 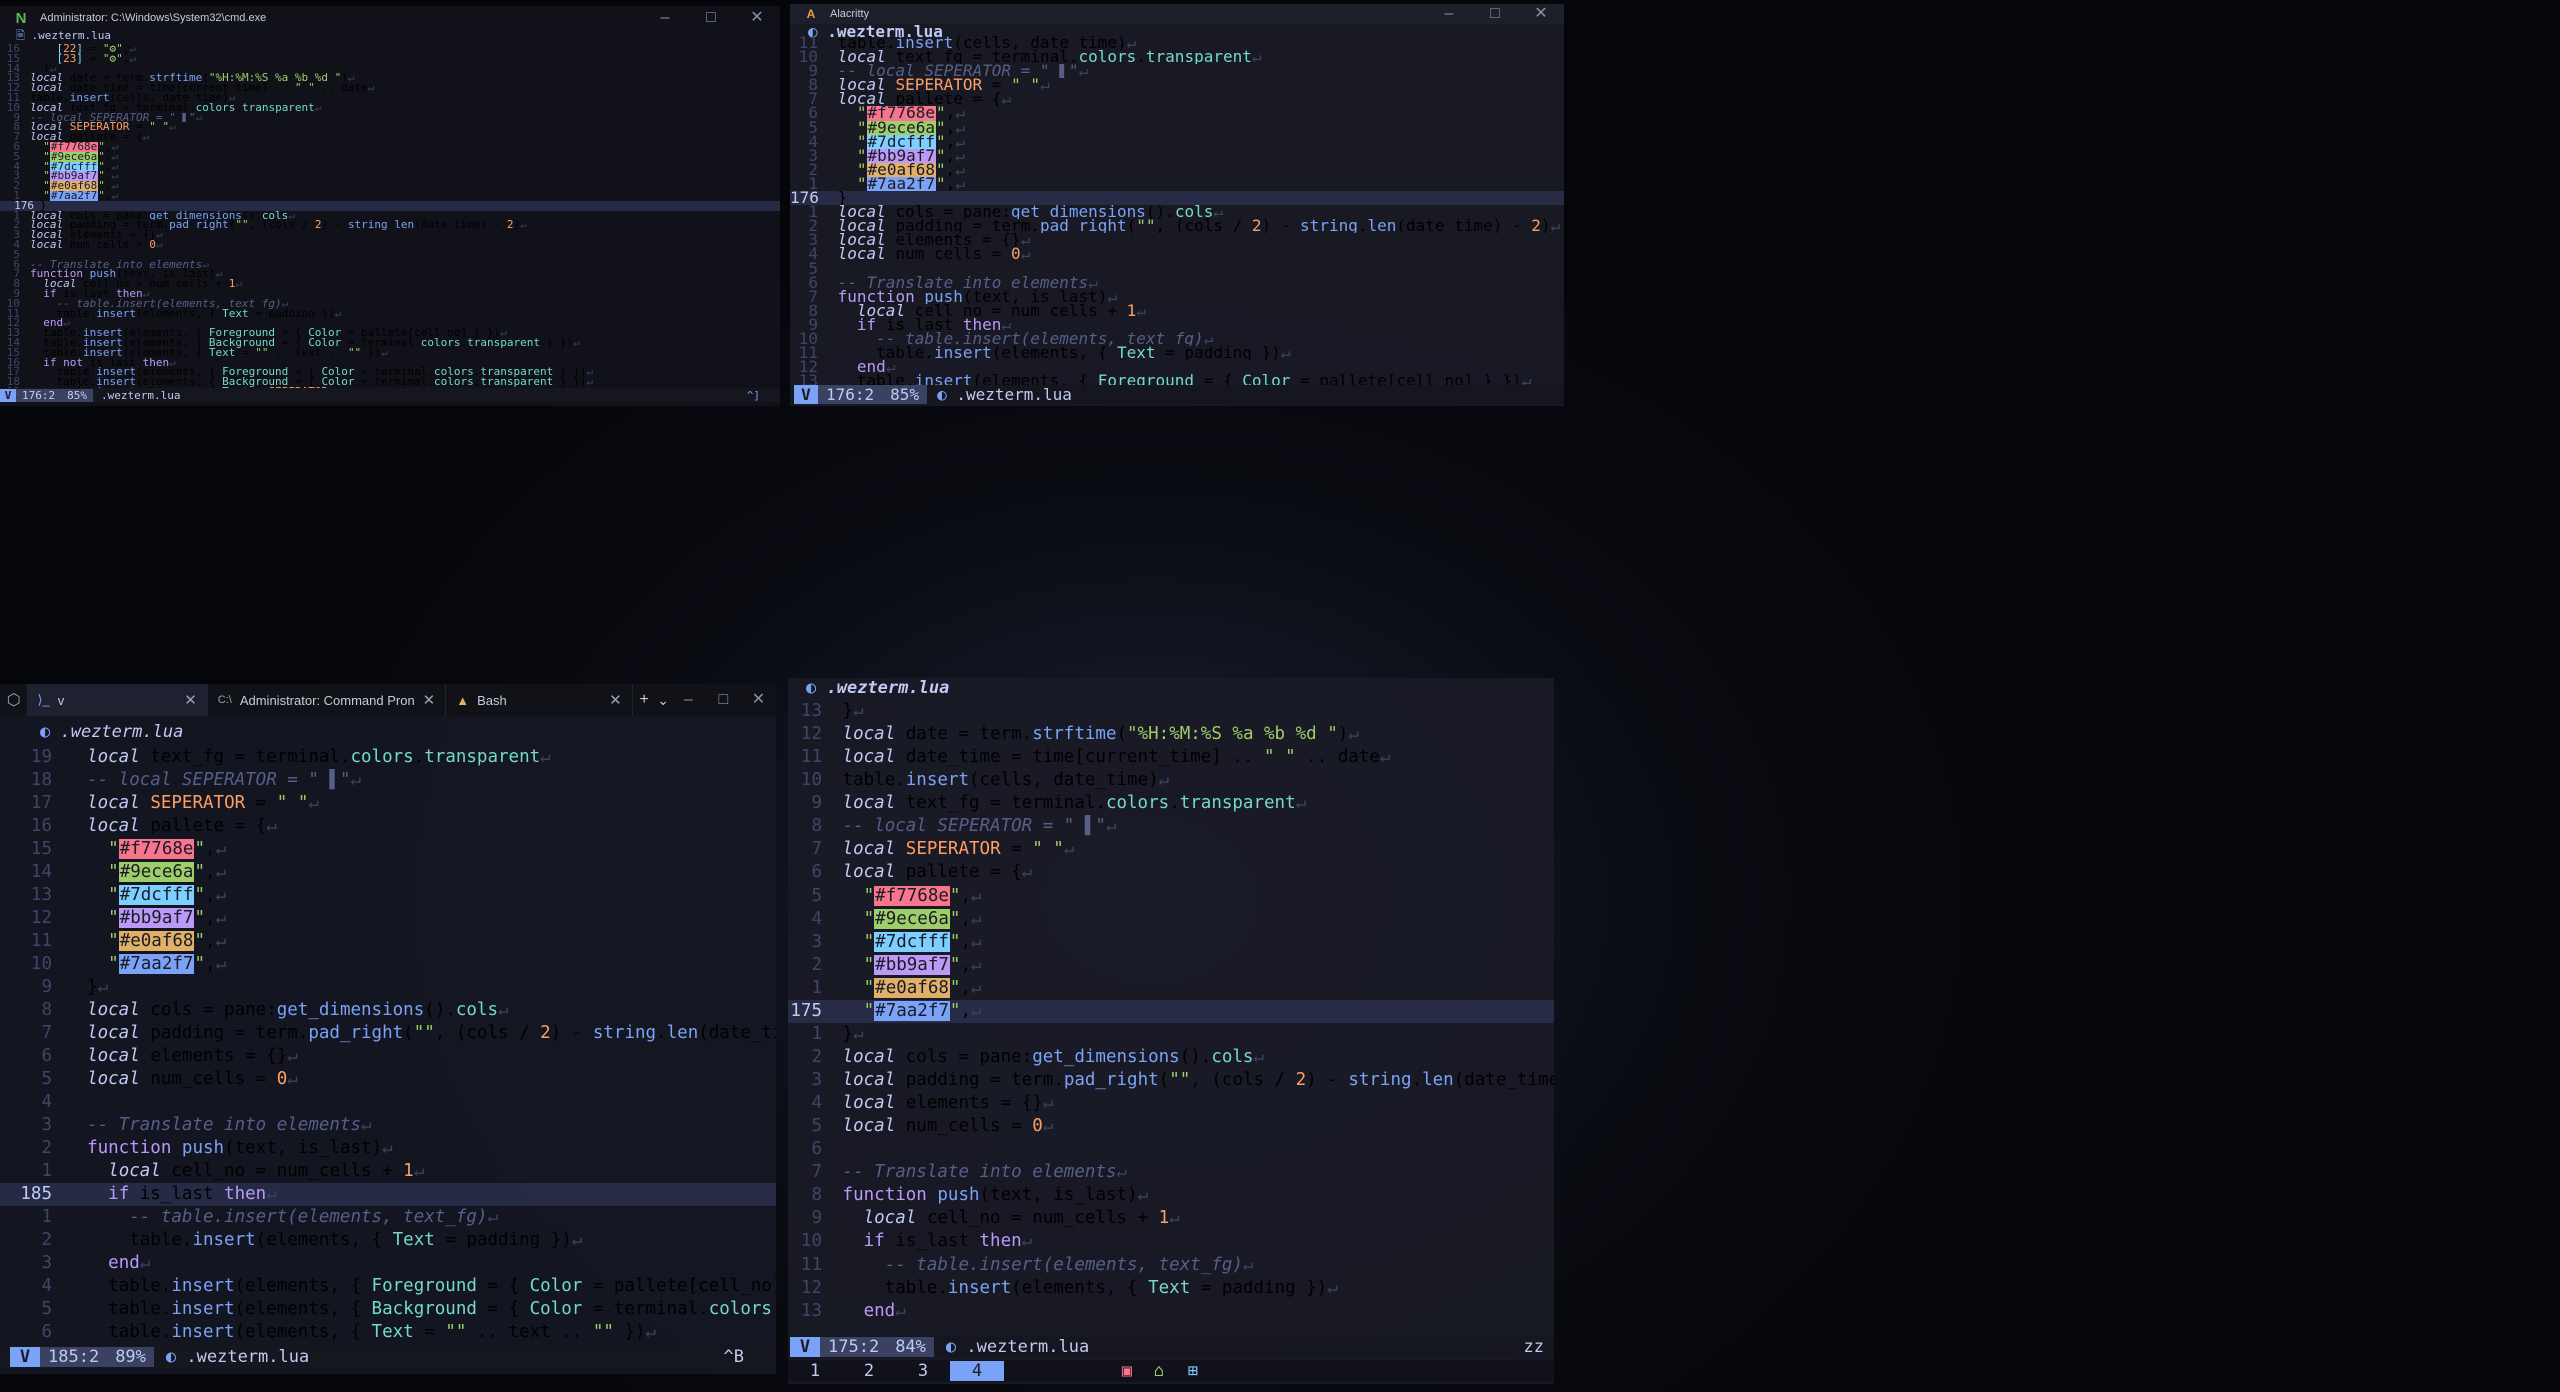 I want to click on scroll-percent: 89%, so click(x=130, y=1357).